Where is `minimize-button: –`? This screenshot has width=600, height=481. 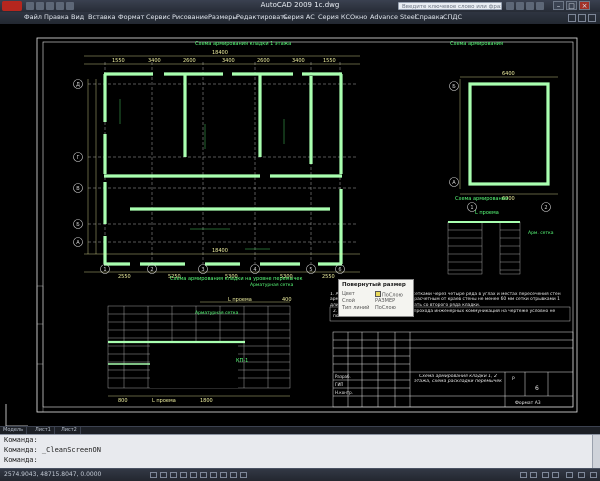 minimize-button: – is located at coordinates (558, 5).